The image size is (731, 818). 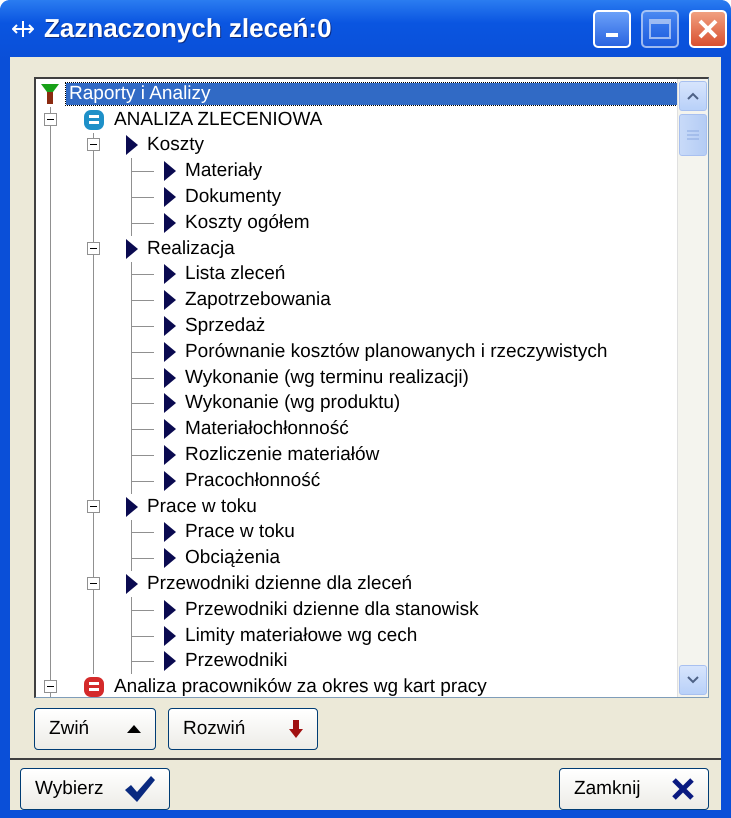 I want to click on minimize-icon, so click(x=612, y=34).